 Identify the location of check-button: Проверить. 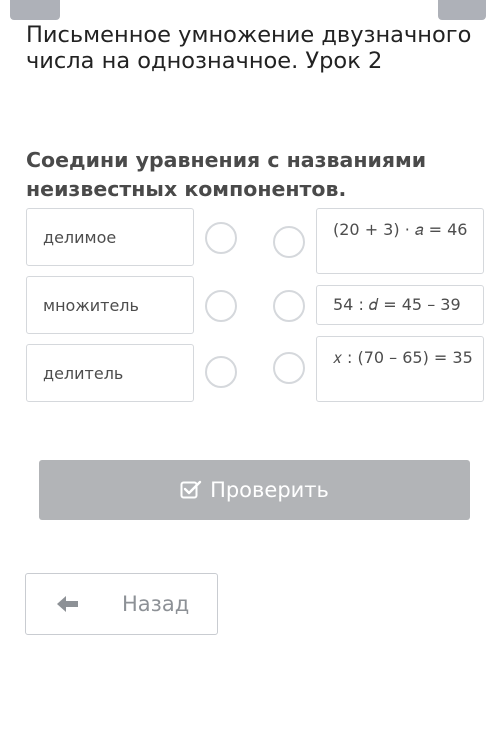
(254, 490).